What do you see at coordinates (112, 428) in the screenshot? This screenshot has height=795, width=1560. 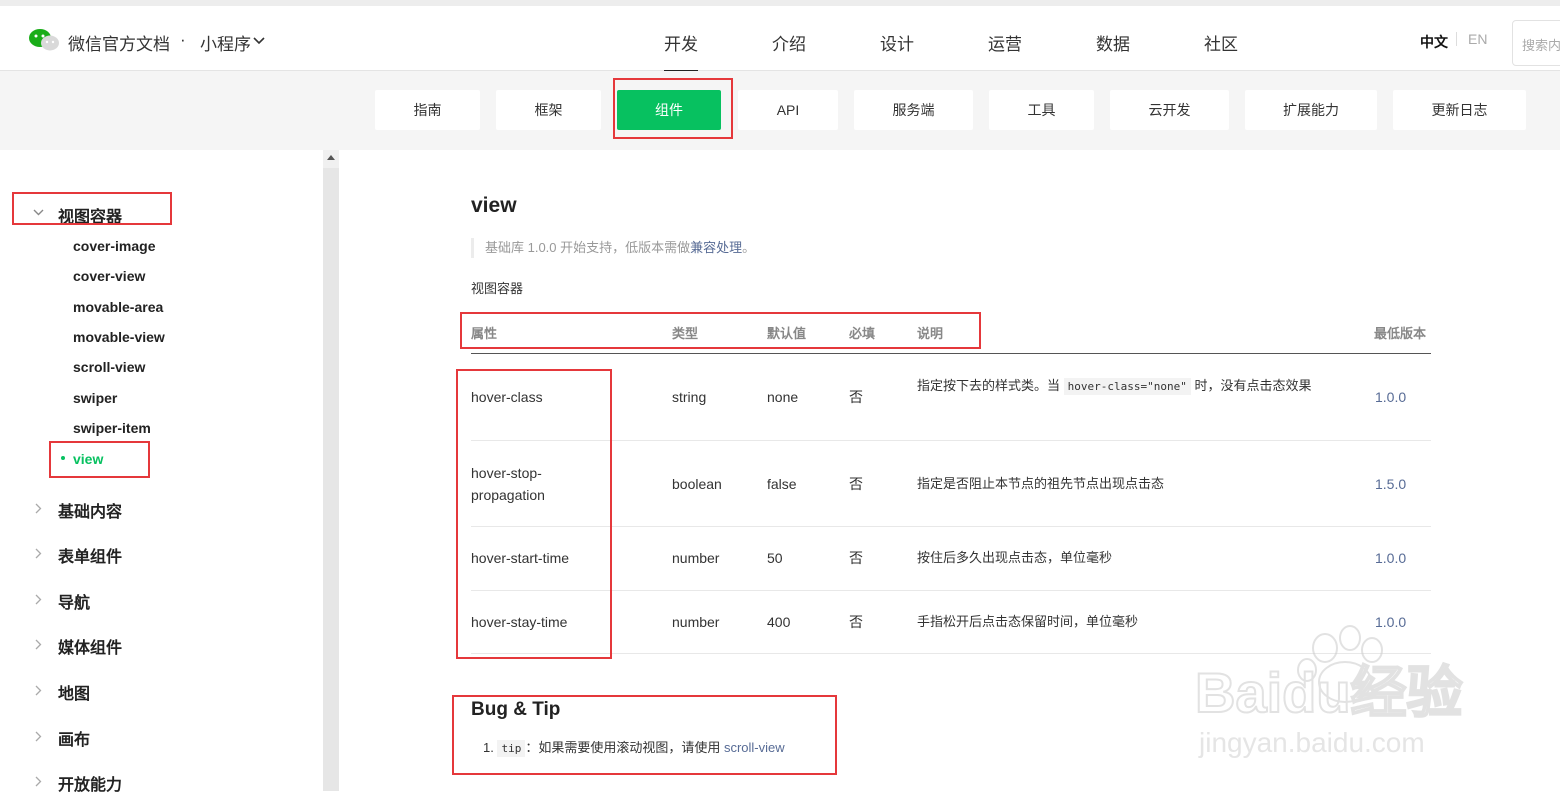 I see `sidebar-item-swiper-item: swiper-item` at bounding box center [112, 428].